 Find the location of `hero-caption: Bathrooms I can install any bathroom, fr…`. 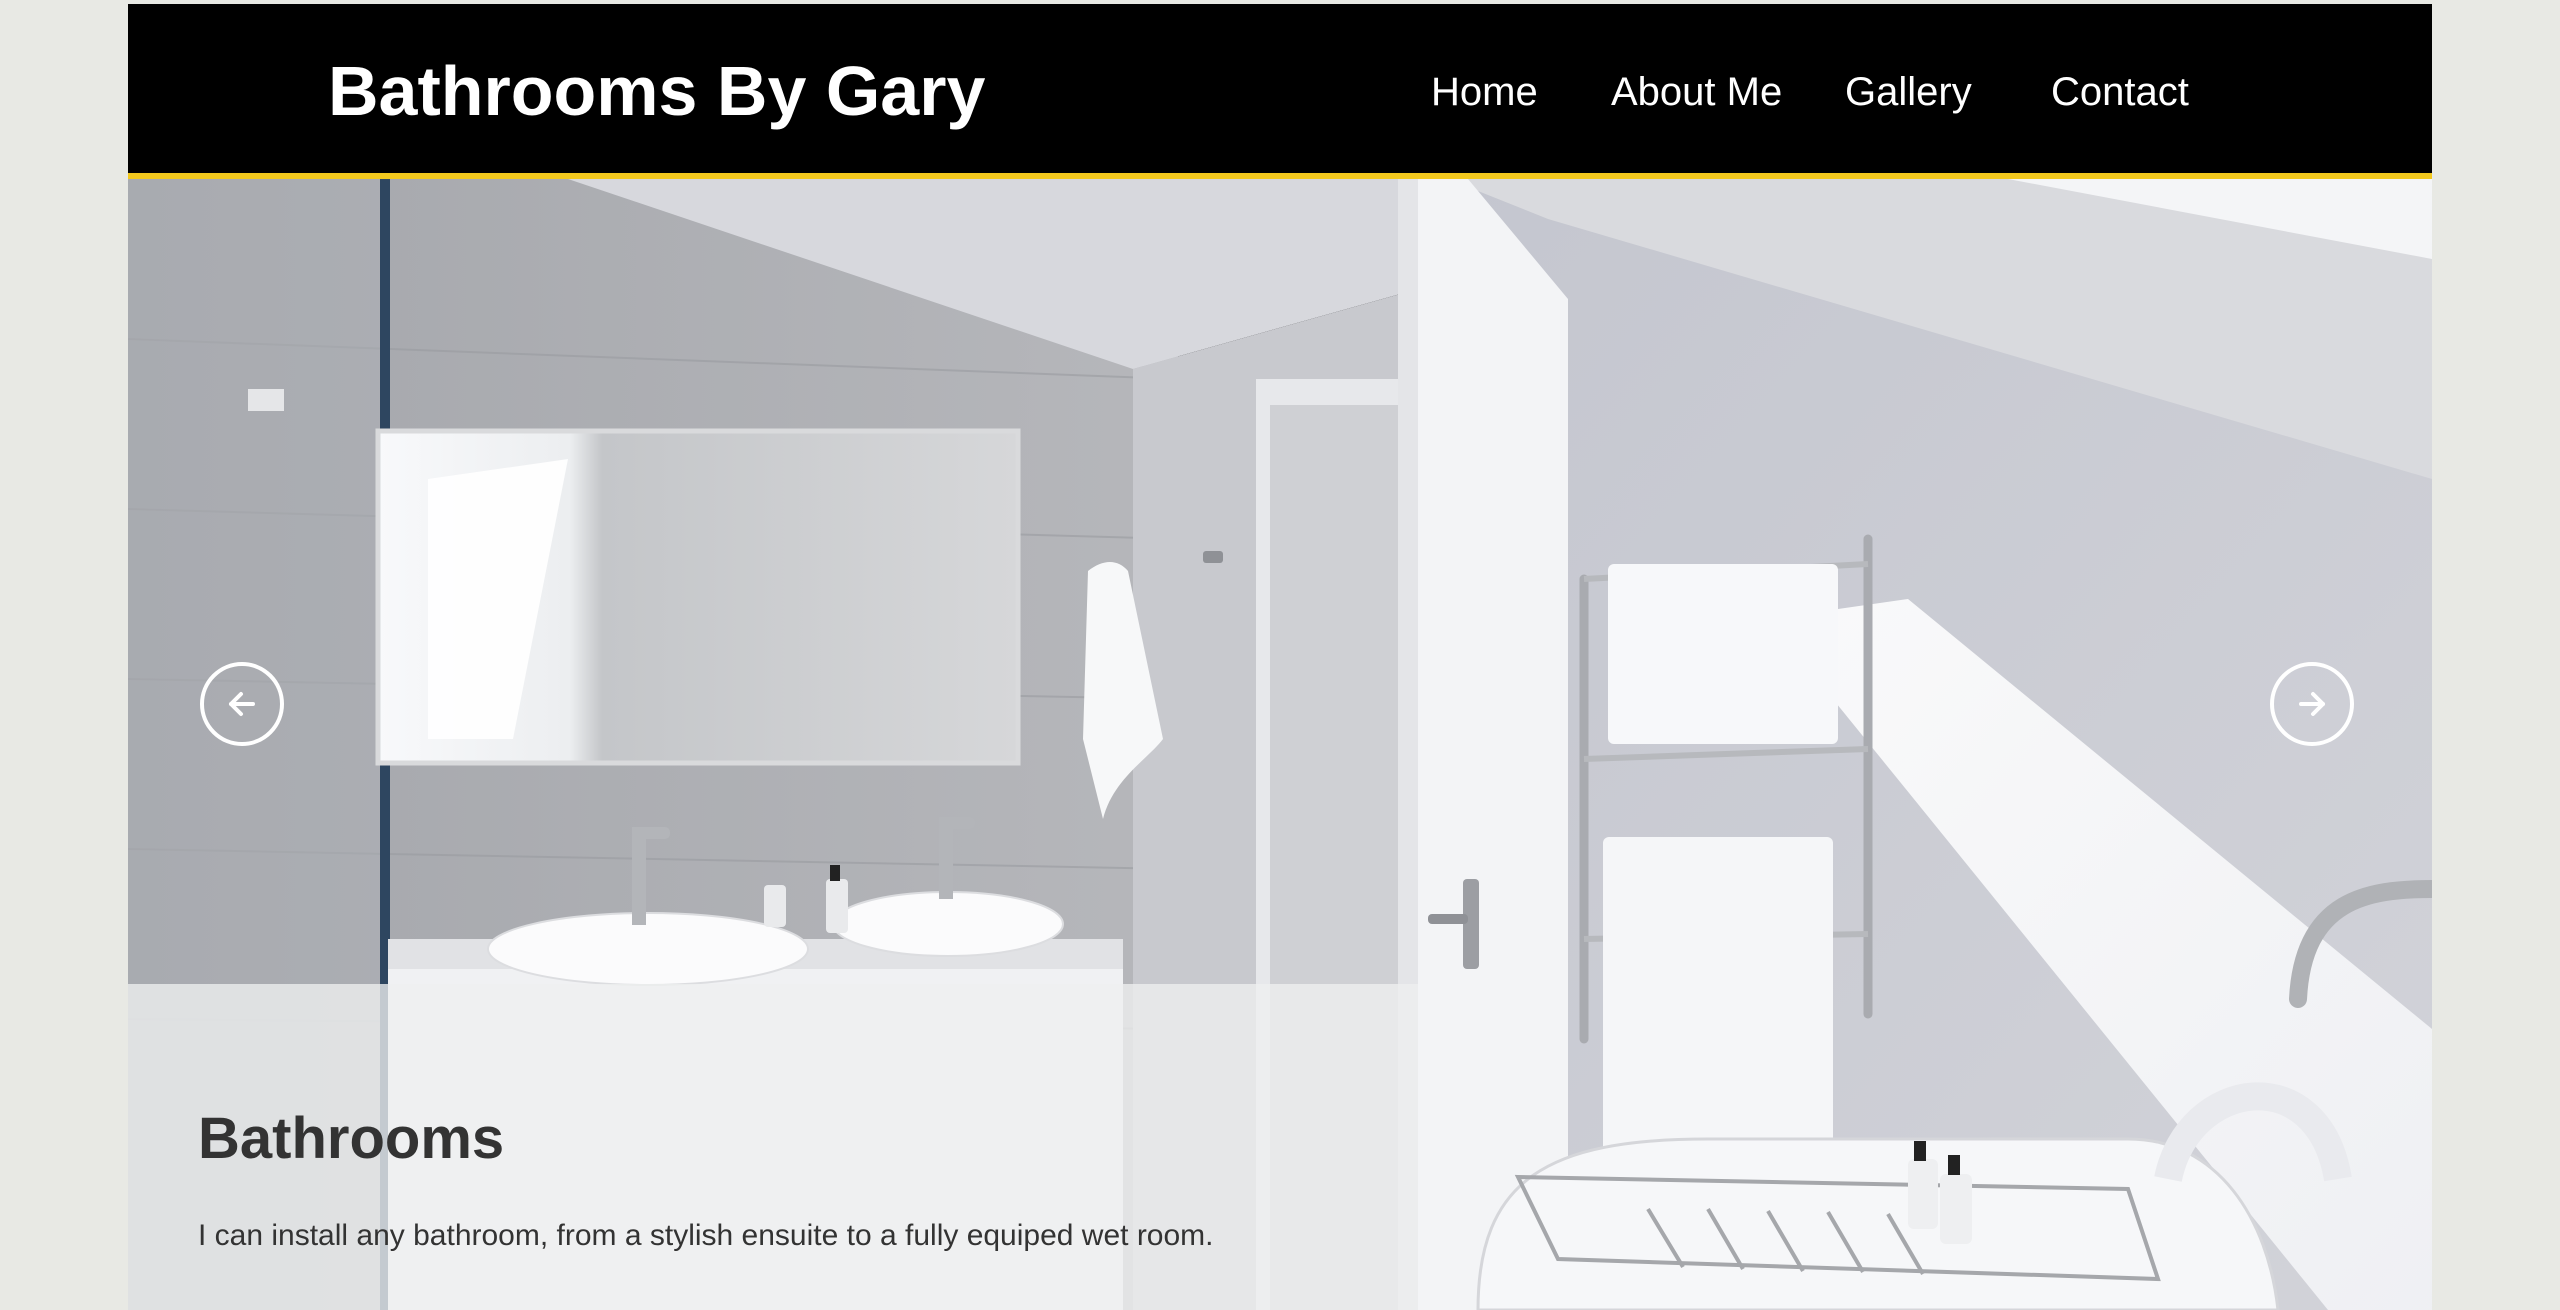

hero-caption: Bathrooms I can install any bathroom, fr… is located at coordinates (773, 1147).